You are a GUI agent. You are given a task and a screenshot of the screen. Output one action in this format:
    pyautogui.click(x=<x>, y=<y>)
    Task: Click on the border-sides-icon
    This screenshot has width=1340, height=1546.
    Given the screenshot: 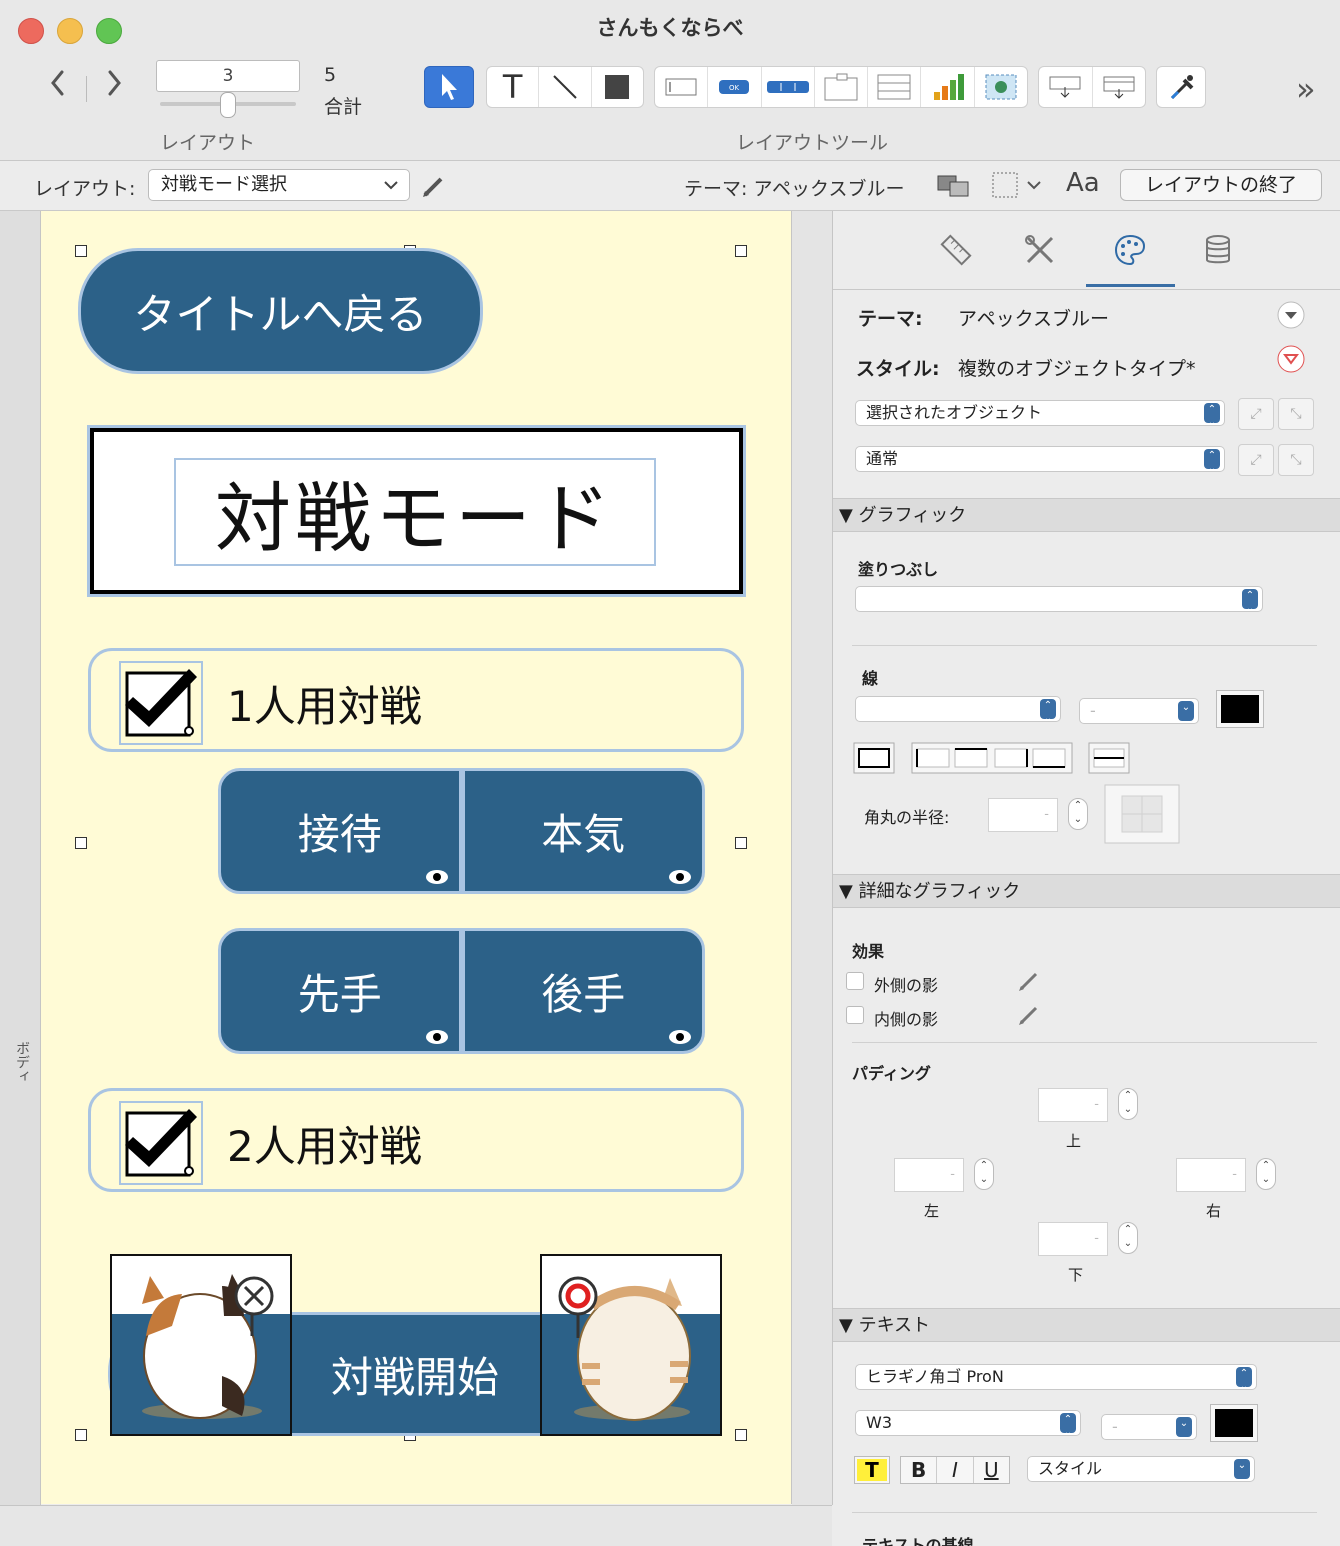 What is the action you would take?
    pyautogui.click(x=992, y=758)
    